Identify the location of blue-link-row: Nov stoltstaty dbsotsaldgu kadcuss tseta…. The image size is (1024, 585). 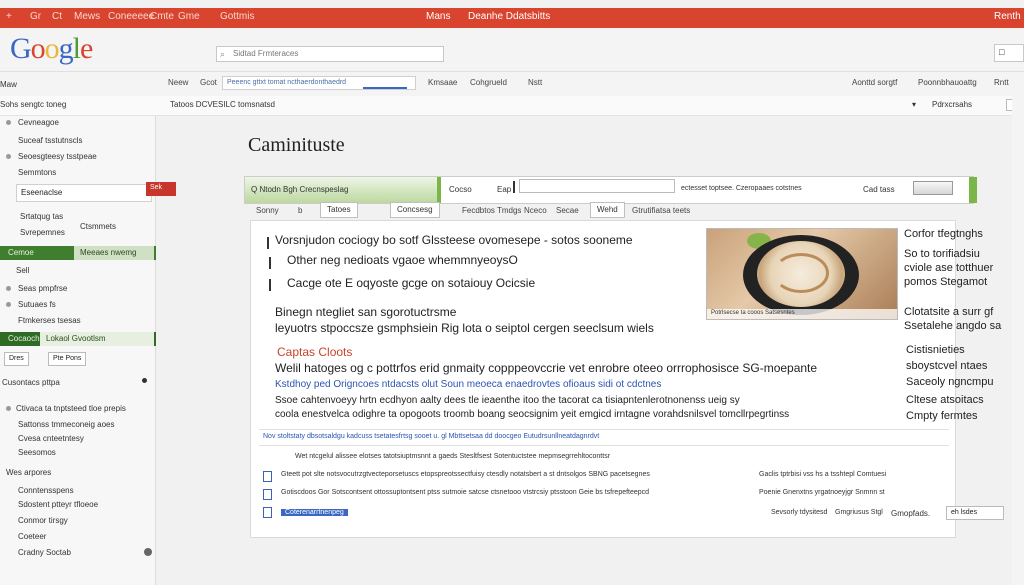
(431, 436).